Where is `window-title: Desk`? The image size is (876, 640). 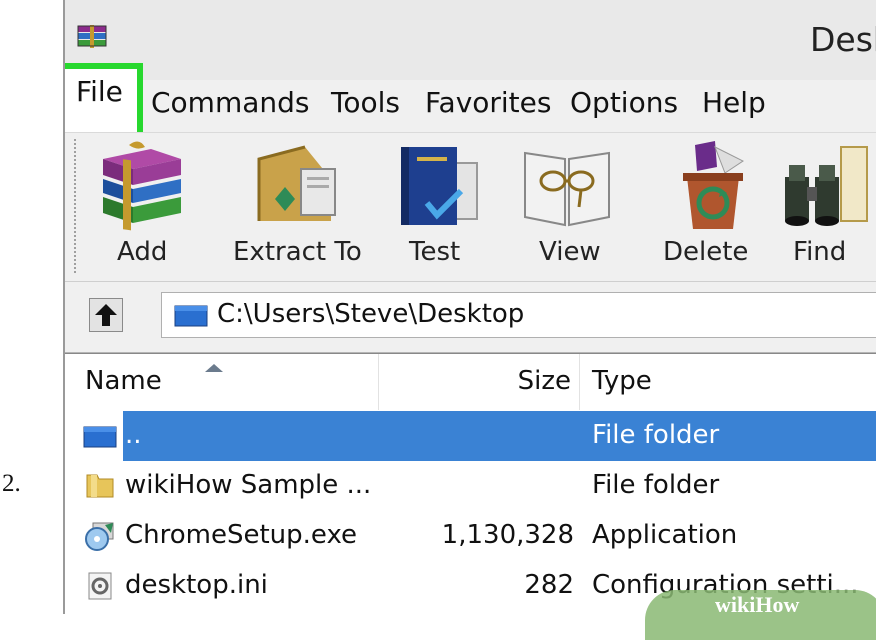 window-title: Desk is located at coordinates (843, 39).